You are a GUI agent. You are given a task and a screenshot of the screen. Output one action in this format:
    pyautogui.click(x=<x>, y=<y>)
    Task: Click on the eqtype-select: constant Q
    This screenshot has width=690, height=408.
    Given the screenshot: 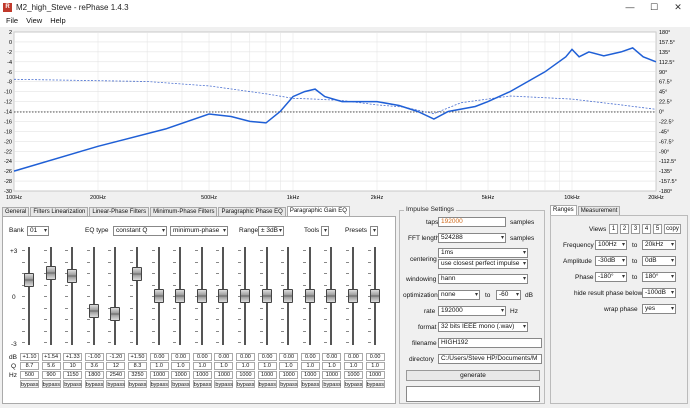 What is the action you would take?
    pyautogui.click(x=140, y=231)
    